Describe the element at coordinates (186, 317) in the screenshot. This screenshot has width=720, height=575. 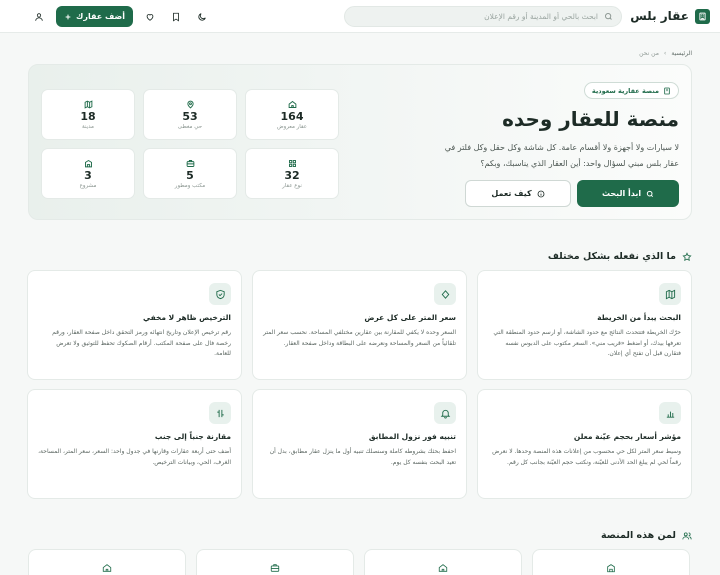
I see `feature-title: الترخيص ظاهر لا مخفي` at that location.